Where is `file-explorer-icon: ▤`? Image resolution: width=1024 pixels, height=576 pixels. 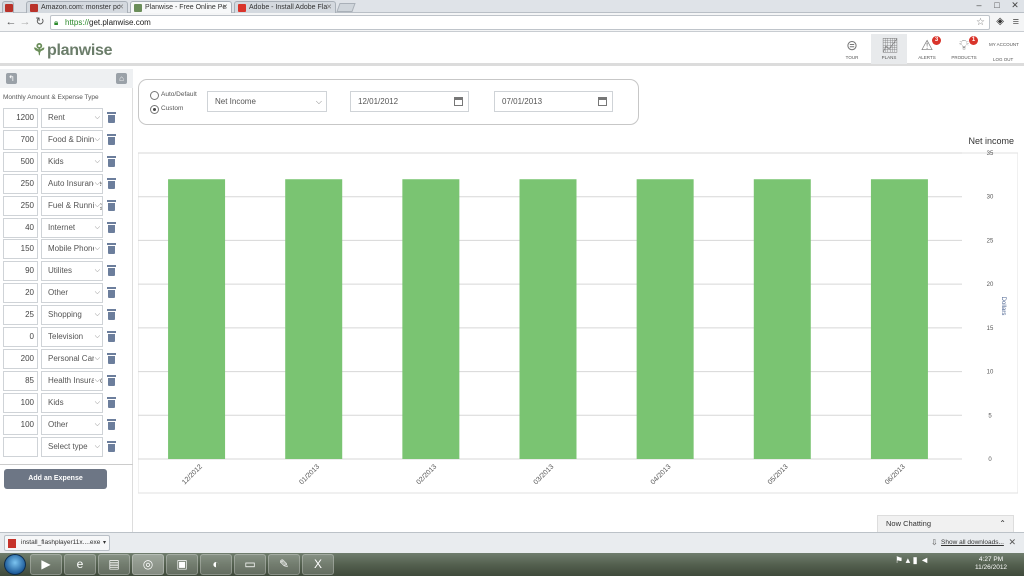
file-explorer-icon: ▤ is located at coordinates (114, 564).